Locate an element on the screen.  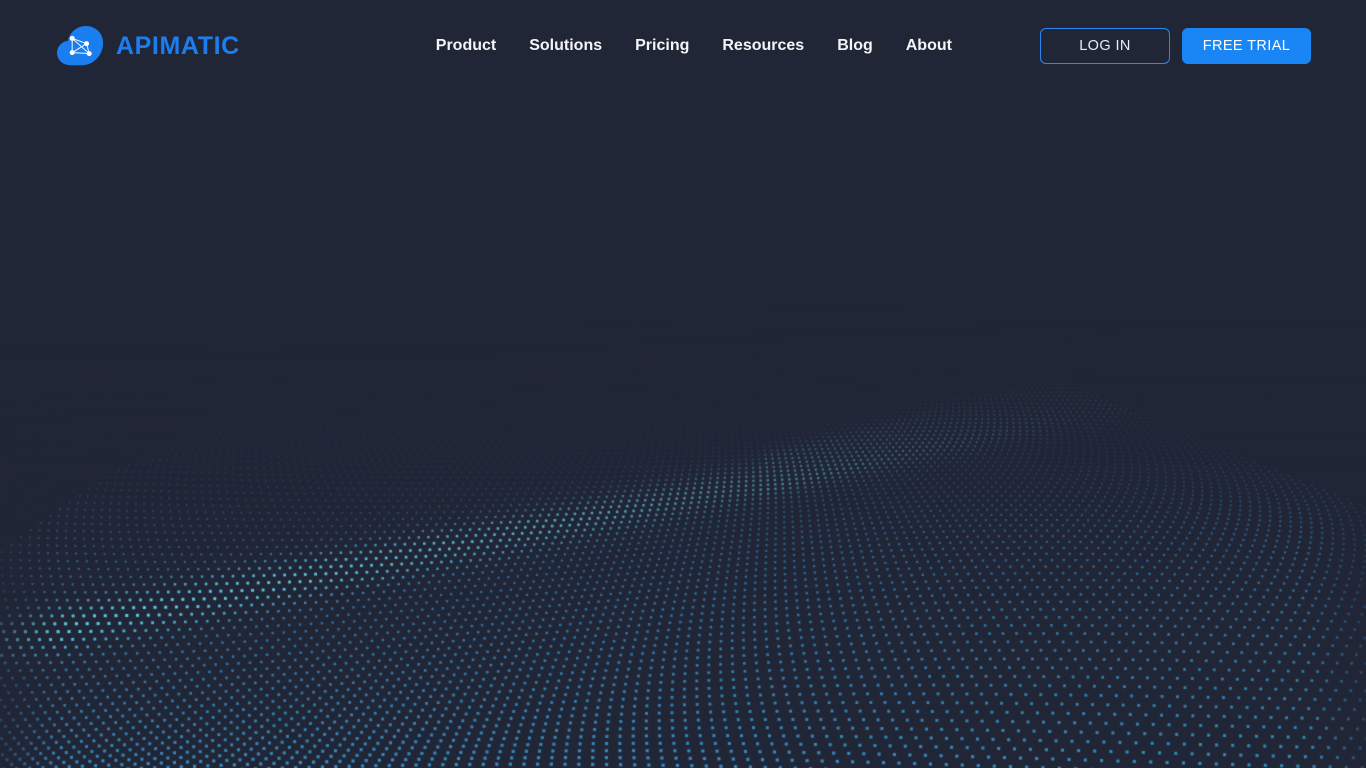
apimatic-cloud-network-logo-icon is located at coordinates (80, 46).